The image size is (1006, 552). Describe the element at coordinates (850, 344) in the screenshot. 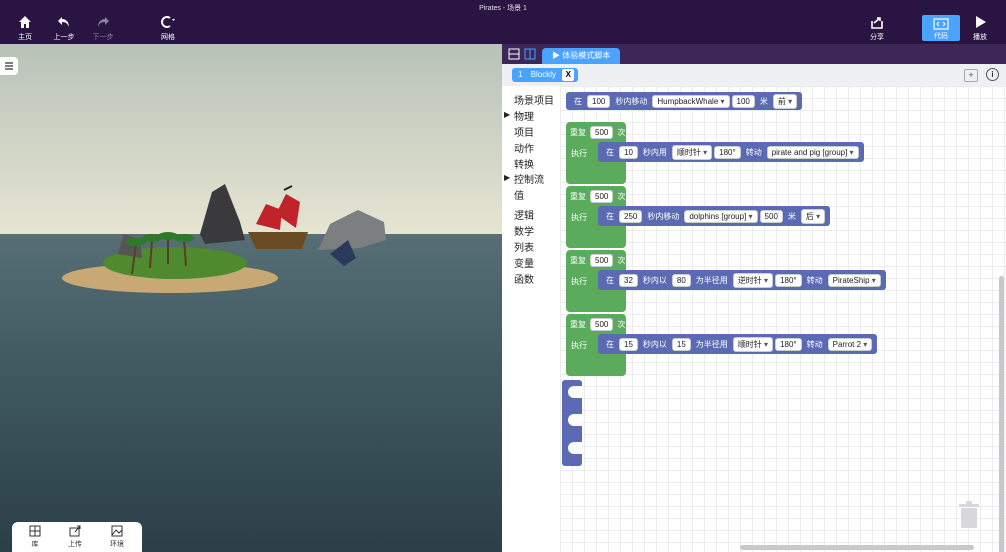

I see `target-dropdown: Parrot 2` at that location.